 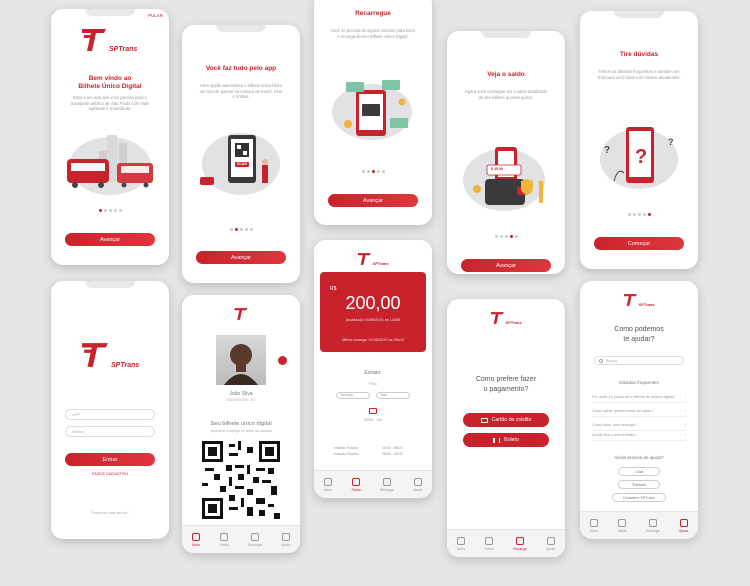 I want to click on credit-card-label: Cartão de crédito, so click(x=511, y=420).